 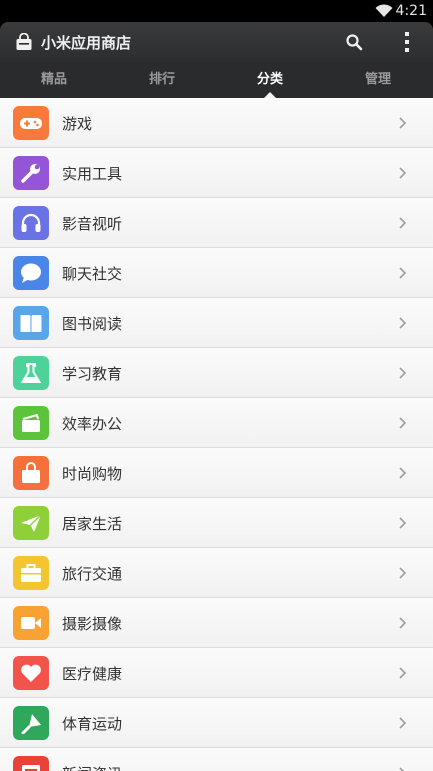 I want to click on wrench-icon, so click(x=31, y=173).